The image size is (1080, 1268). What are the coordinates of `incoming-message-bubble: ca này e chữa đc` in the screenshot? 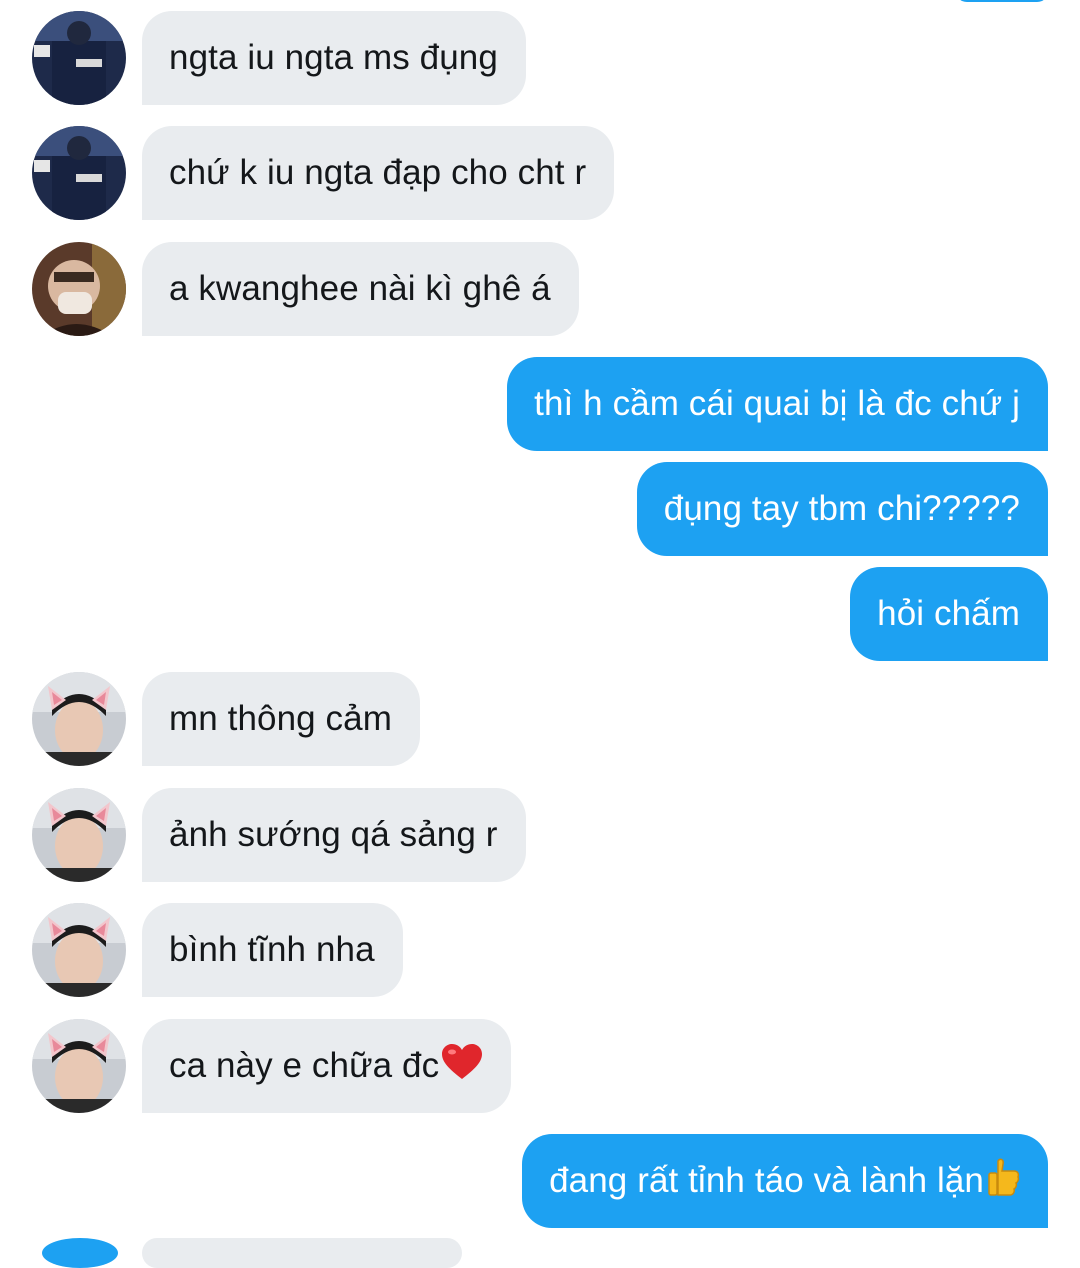 It's located at (327, 1066).